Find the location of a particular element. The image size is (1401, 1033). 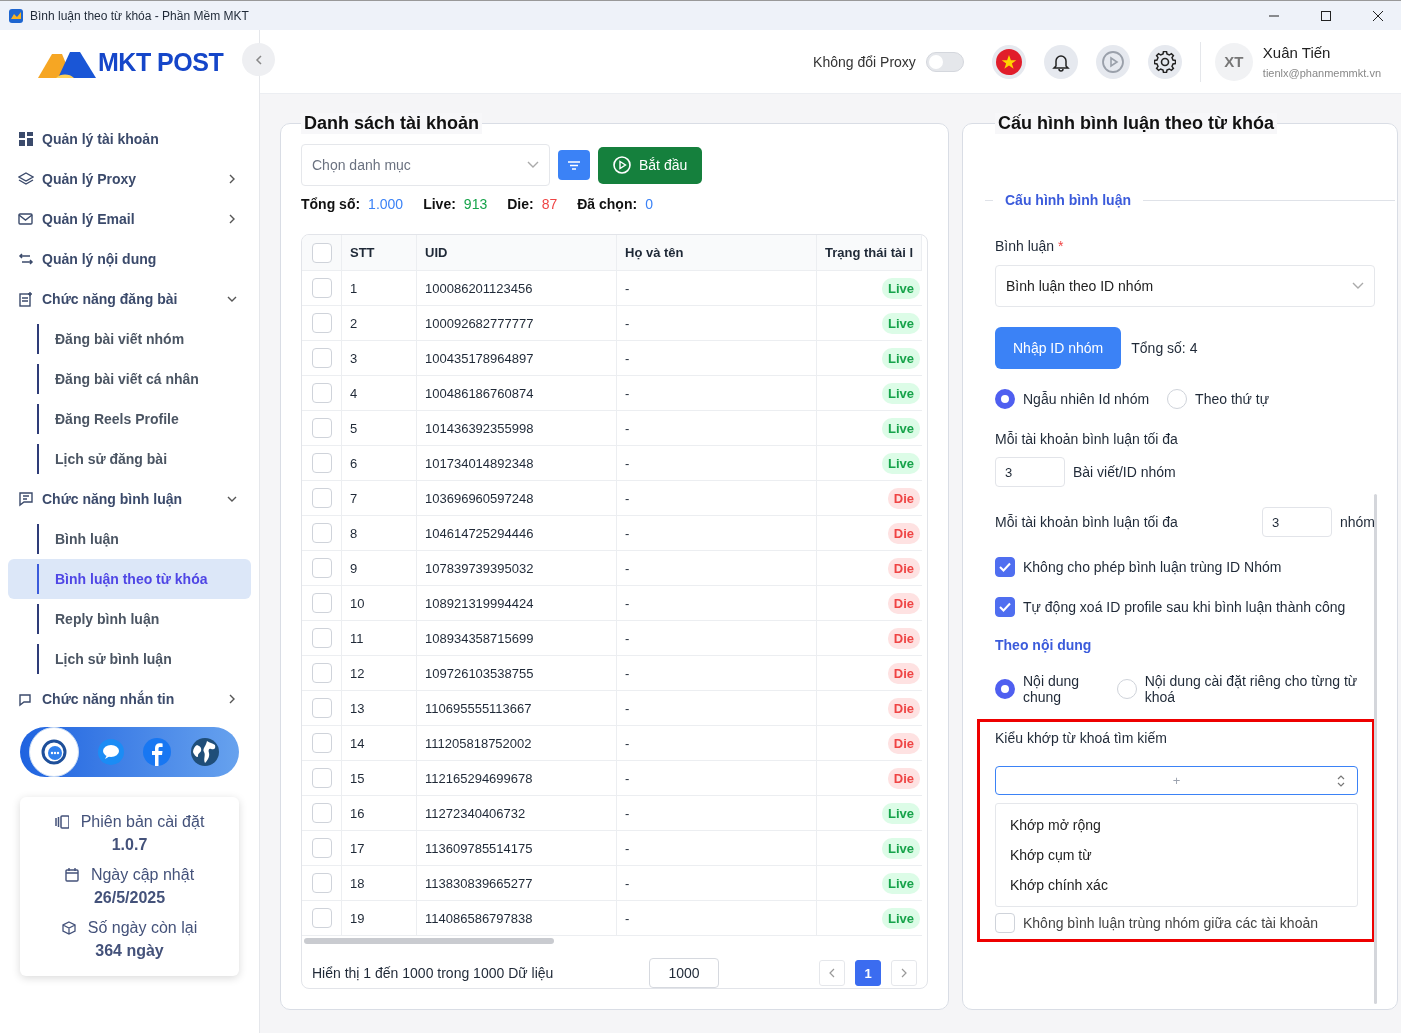

notification-button is located at coordinates (1060, 61).